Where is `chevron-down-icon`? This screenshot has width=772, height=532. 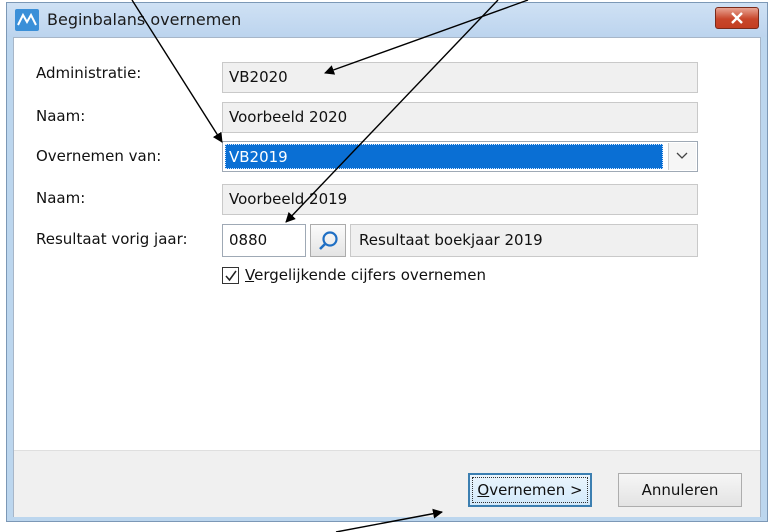 chevron-down-icon is located at coordinates (682, 155).